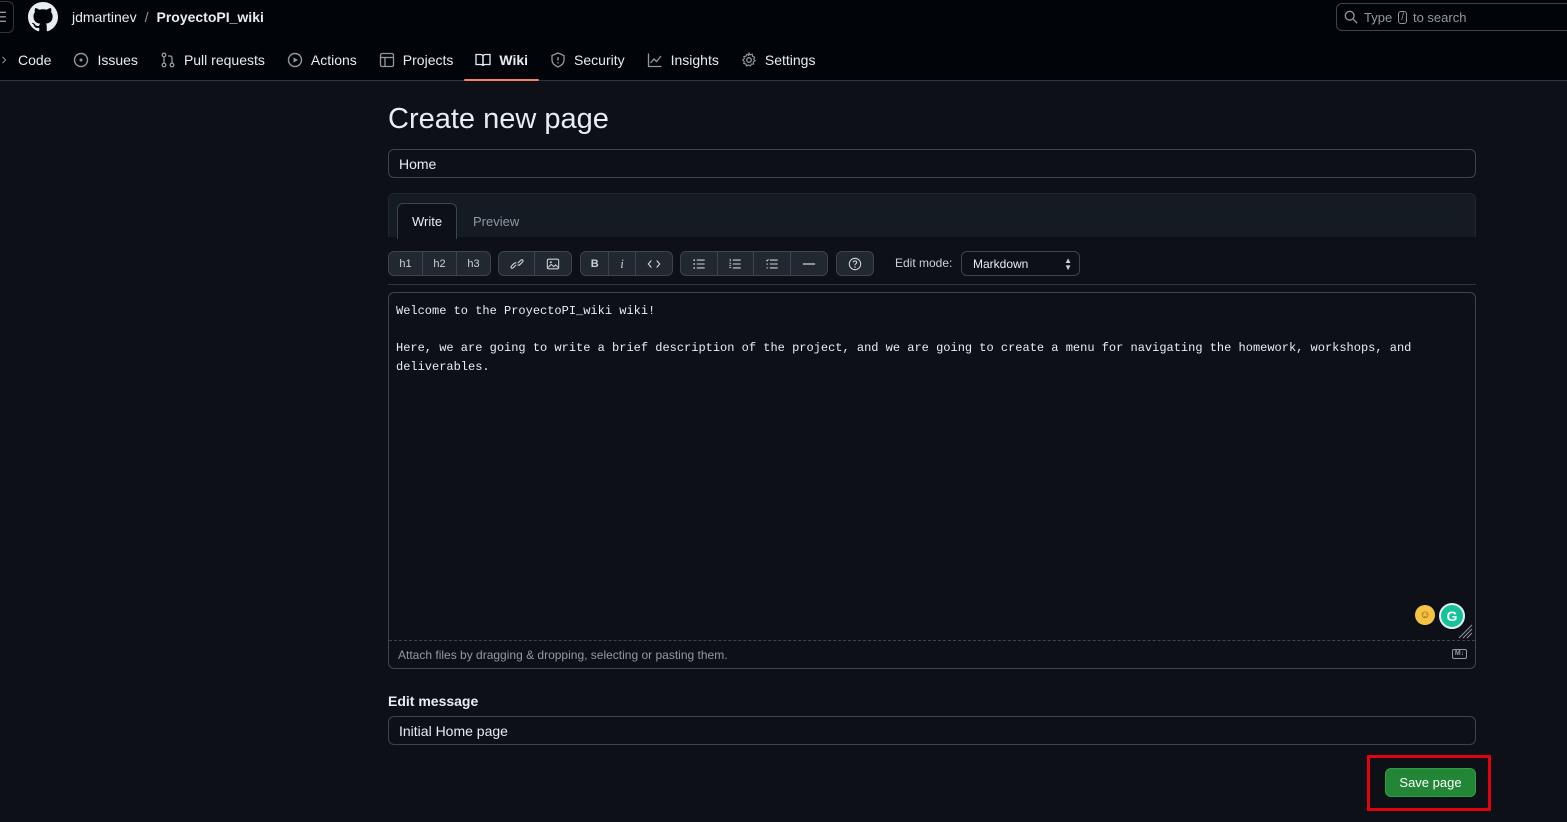 The image size is (1567, 822). What do you see at coordinates (1351, 17) in the screenshot?
I see `search-icon` at bounding box center [1351, 17].